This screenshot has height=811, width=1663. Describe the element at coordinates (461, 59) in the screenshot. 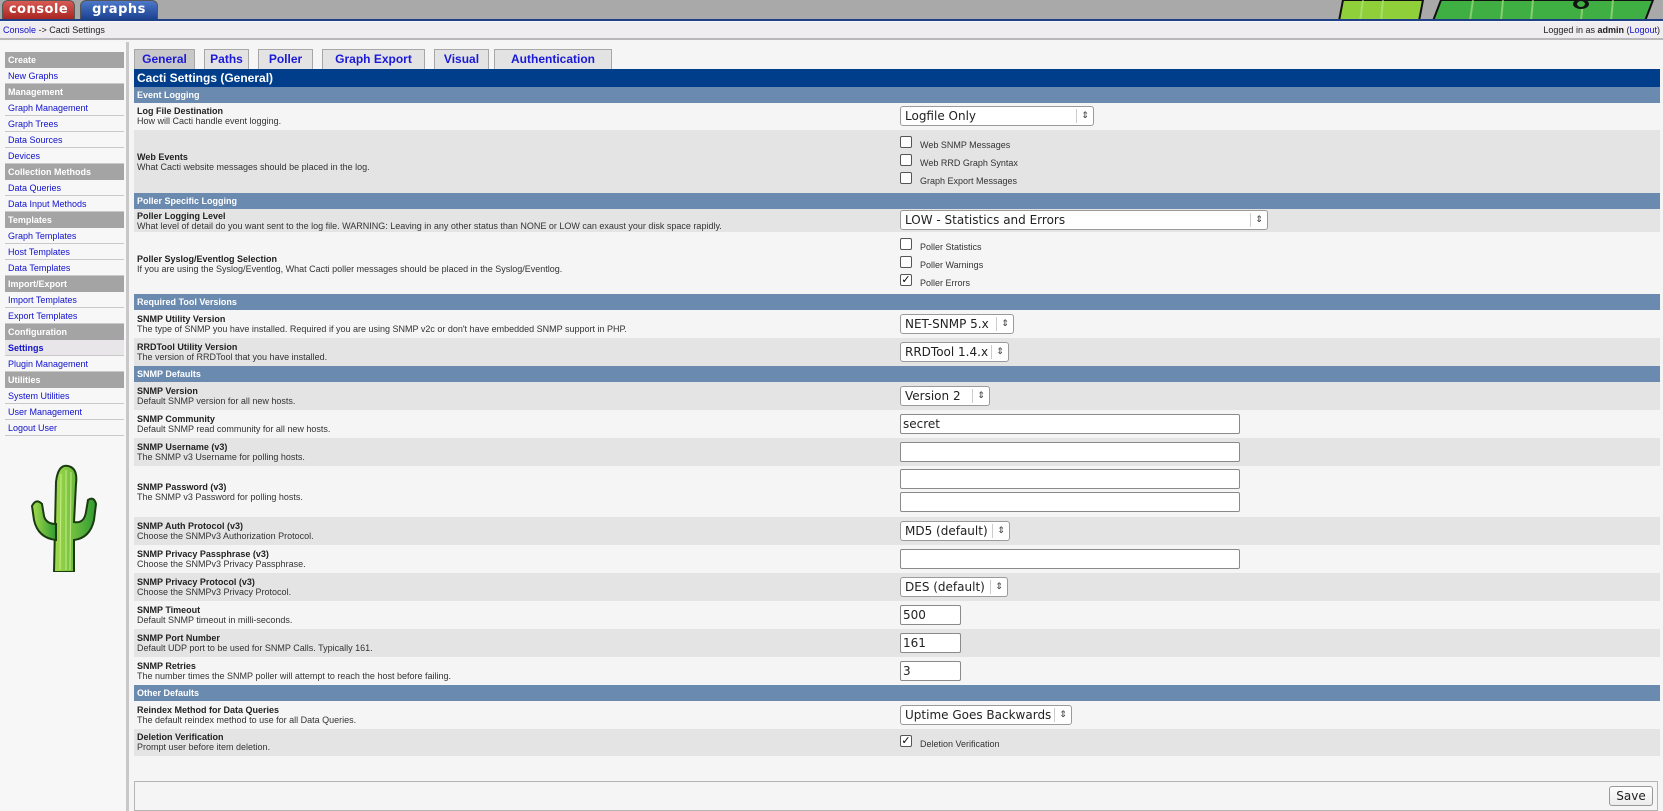

I see `tab-visual: Visual` at that location.